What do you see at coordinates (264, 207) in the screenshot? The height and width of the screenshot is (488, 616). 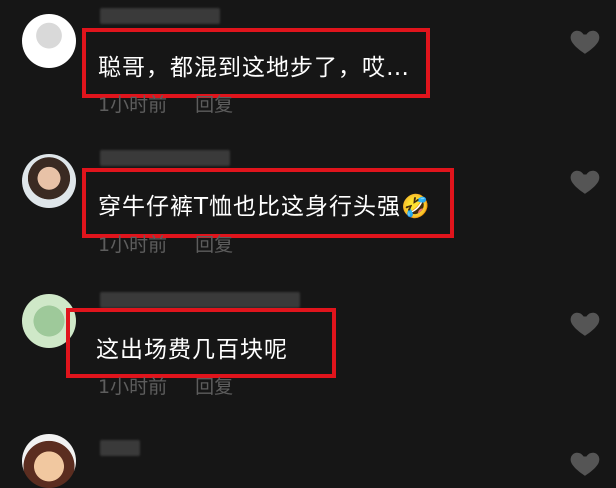 I see `comment-text: 穿牛仔裤T恤也比这身行头强🤣` at bounding box center [264, 207].